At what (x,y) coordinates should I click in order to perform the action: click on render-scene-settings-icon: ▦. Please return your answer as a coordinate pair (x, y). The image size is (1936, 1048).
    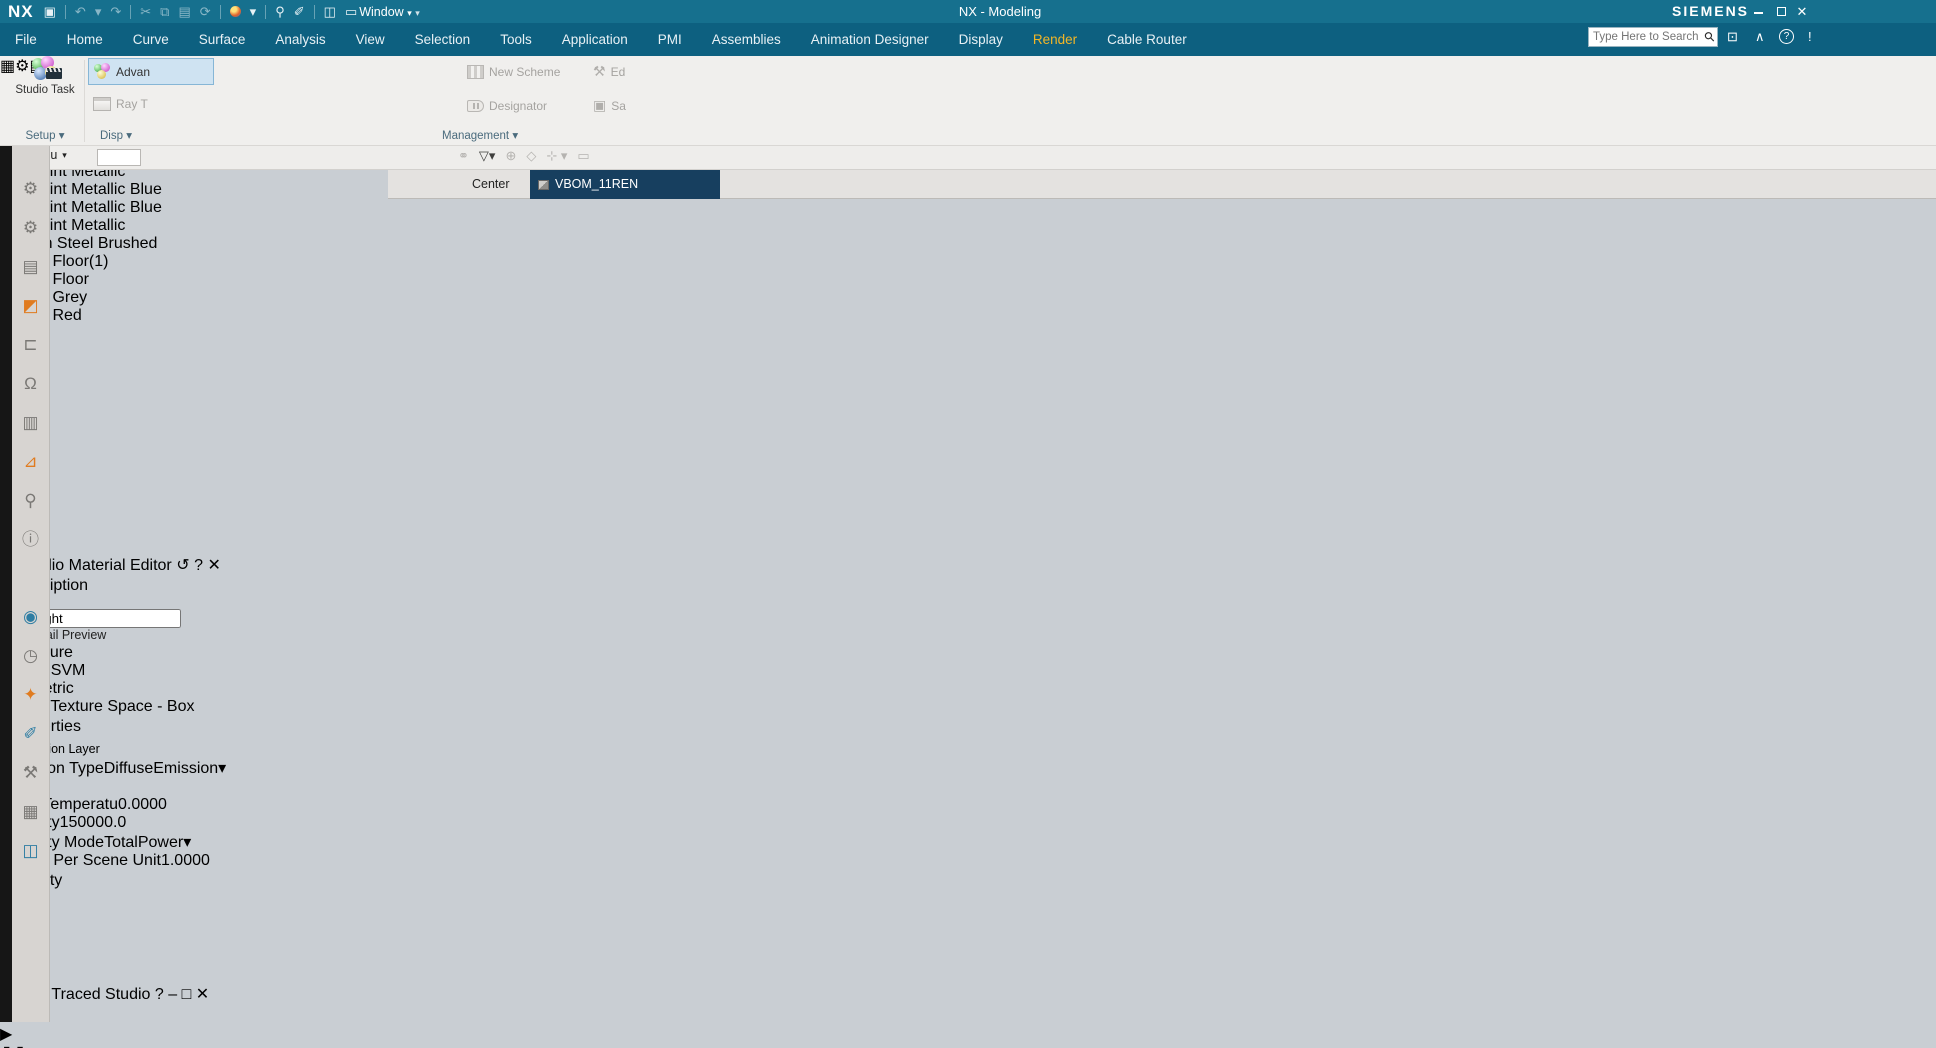
    Looking at the image, I should click on (968, 409).